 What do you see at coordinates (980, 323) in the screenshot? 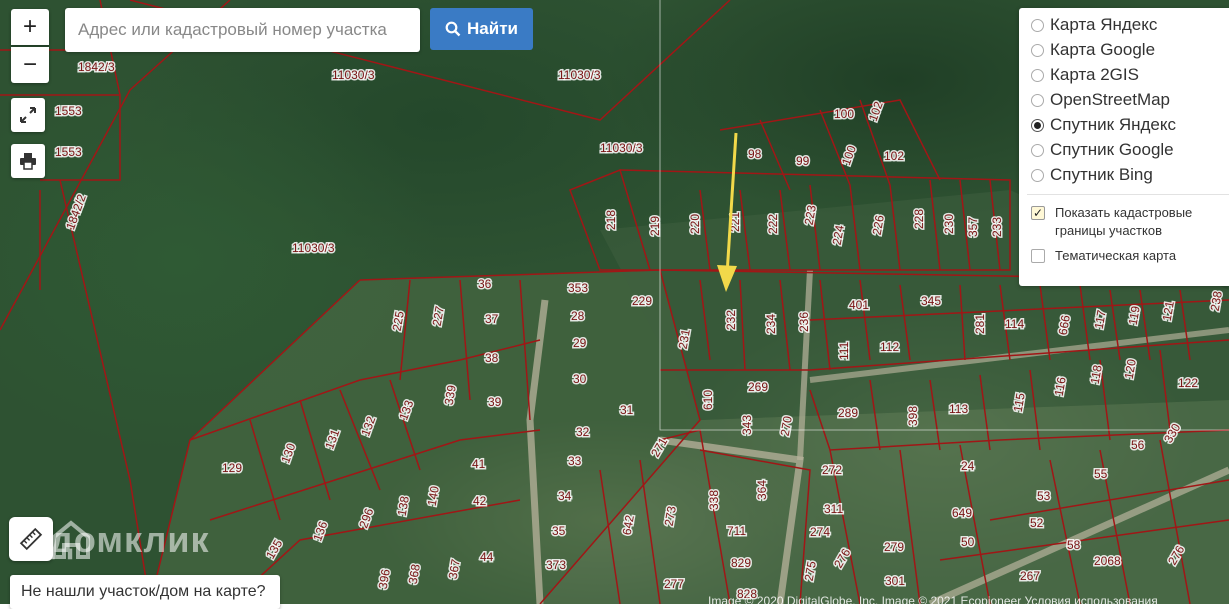
I see `plot-number: 281` at bounding box center [980, 323].